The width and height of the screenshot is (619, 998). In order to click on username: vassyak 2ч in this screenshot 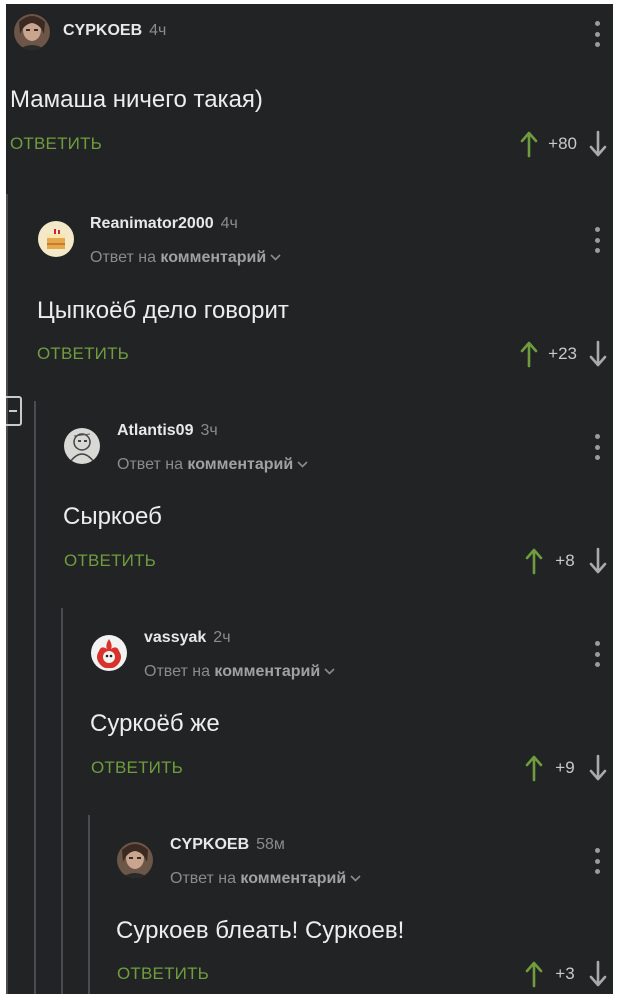, I will do `click(187, 638)`.